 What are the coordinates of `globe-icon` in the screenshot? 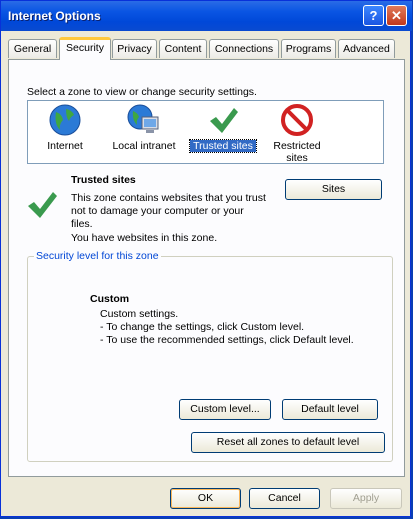 It's located at (65, 120).